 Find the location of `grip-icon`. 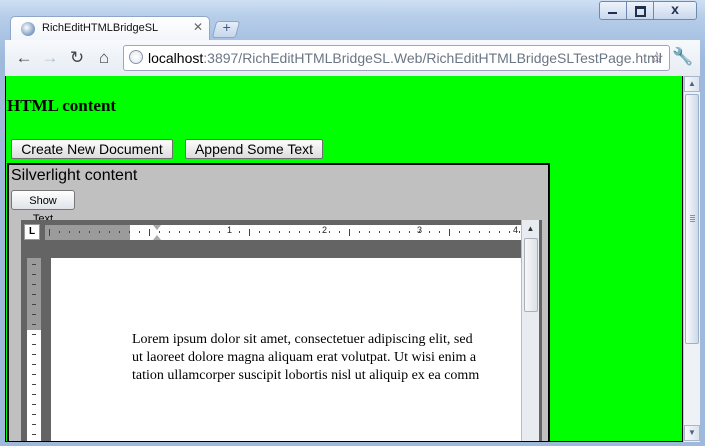

grip-icon is located at coordinates (692, 218).